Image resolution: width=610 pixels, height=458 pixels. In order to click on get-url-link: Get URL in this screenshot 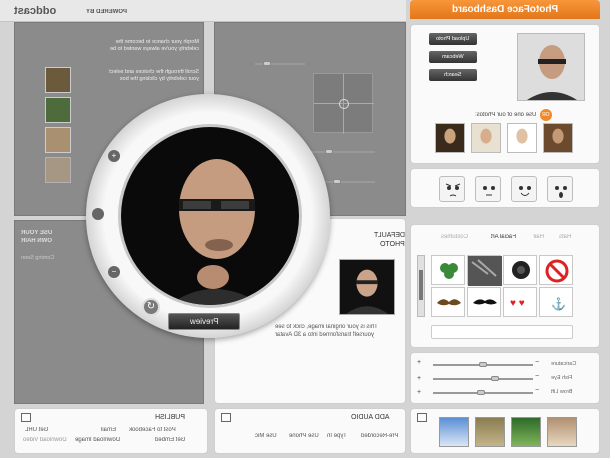, I will do `click(36, 430)`.